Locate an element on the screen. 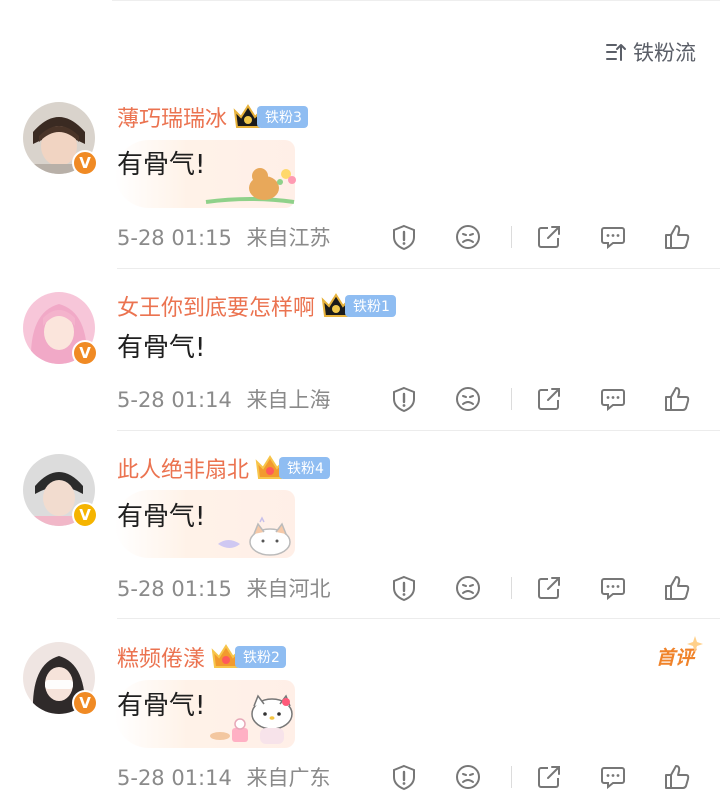  sort-label: 铁粉流 is located at coordinates (664, 53).